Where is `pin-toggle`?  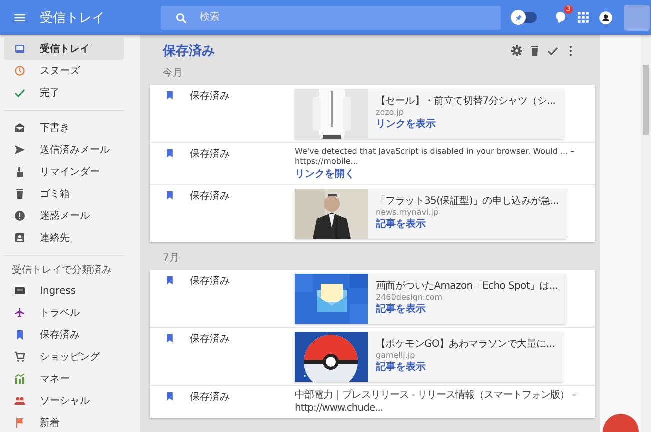 pin-toggle is located at coordinates (525, 17).